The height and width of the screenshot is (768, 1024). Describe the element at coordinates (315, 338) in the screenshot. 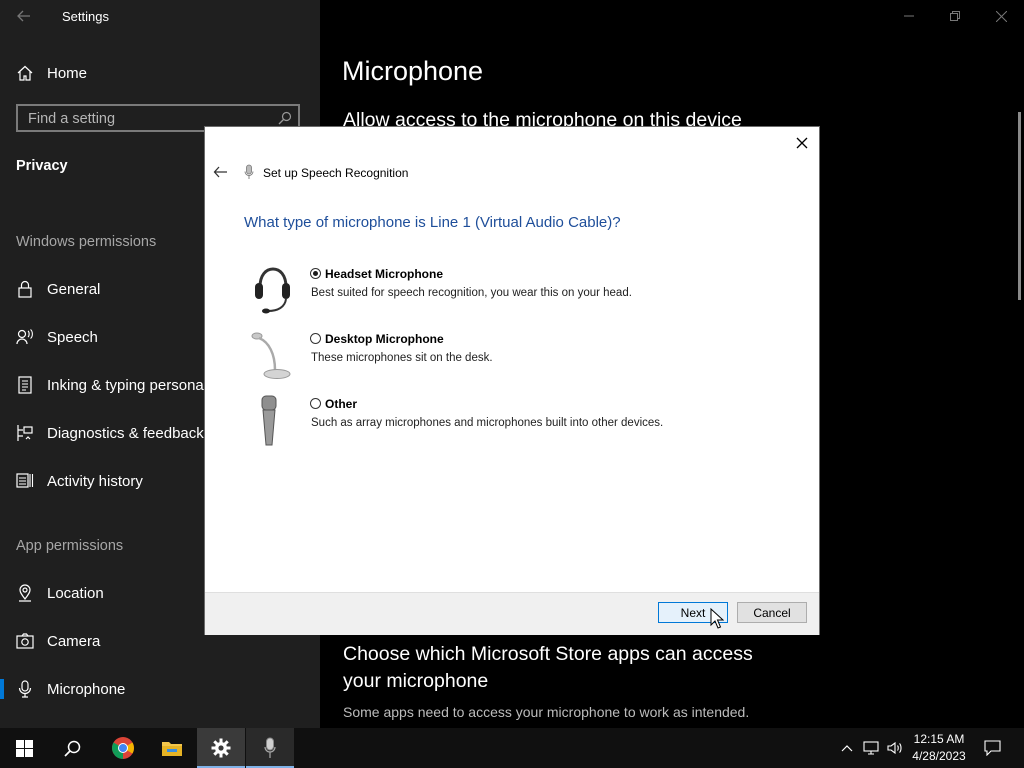

I see `desktop-radio` at that location.